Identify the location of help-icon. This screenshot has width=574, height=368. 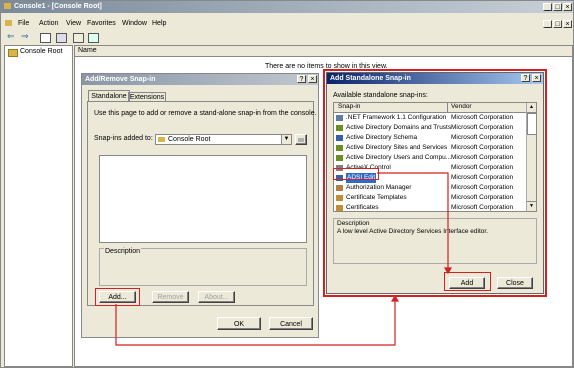
(93, 38).